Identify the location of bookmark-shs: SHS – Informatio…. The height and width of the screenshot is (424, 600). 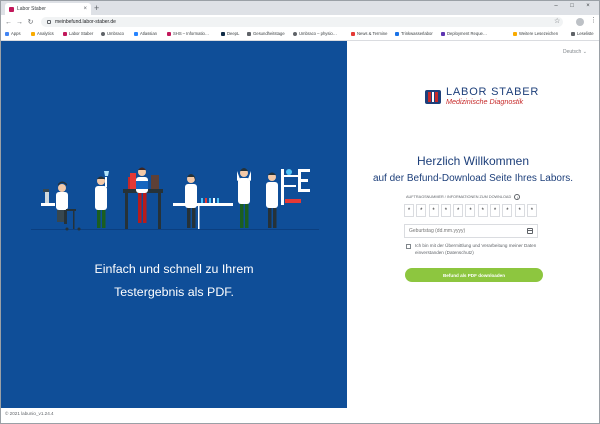
(188, 33).